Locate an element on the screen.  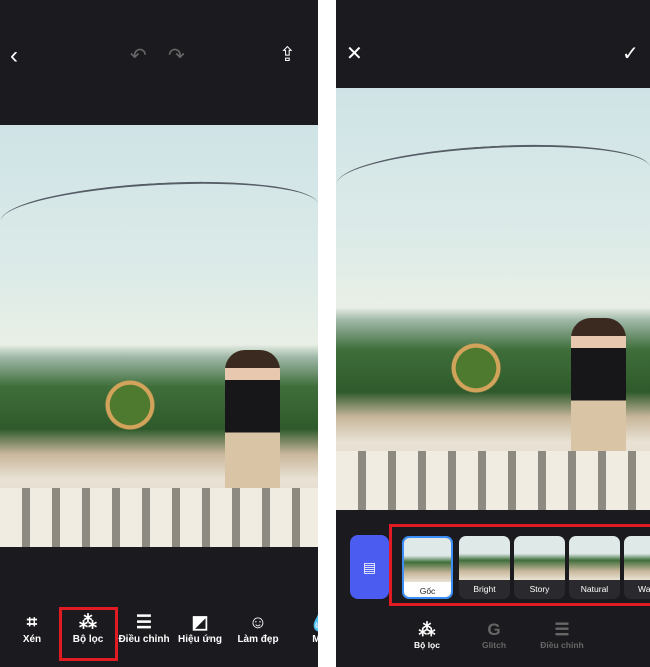
tool-adjust: ☰ Điều chỉnh is located at coordinates (144, 628).